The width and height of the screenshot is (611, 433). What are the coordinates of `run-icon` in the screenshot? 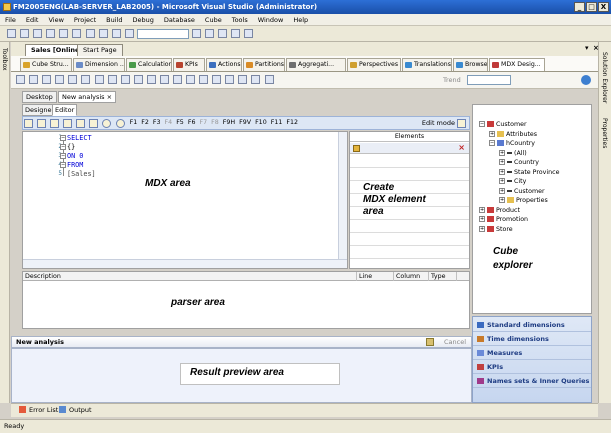 It's located at (129, 33).